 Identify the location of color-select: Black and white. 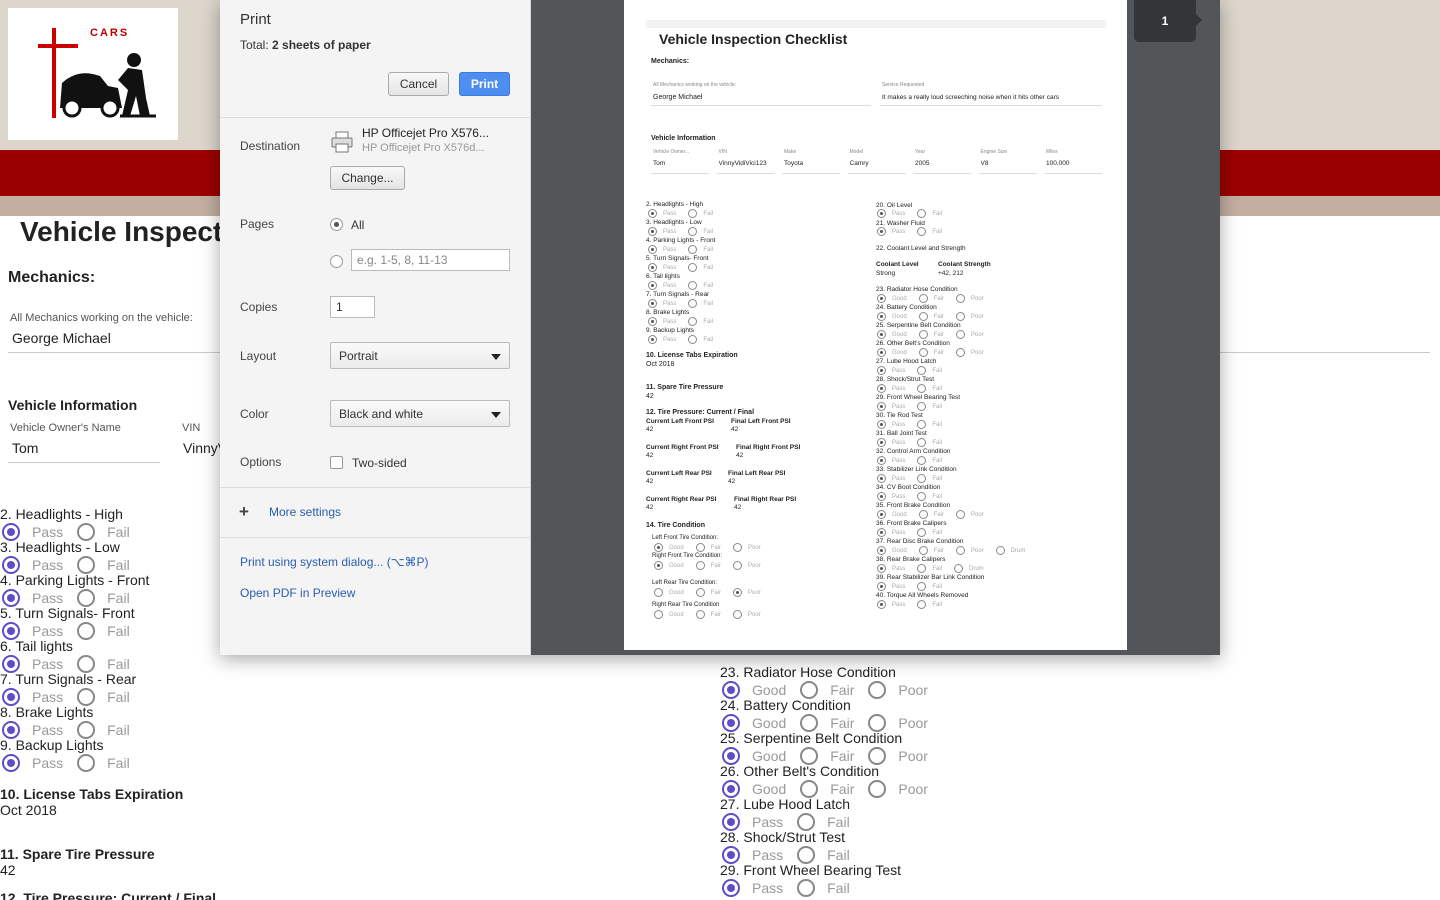
(420, 413).